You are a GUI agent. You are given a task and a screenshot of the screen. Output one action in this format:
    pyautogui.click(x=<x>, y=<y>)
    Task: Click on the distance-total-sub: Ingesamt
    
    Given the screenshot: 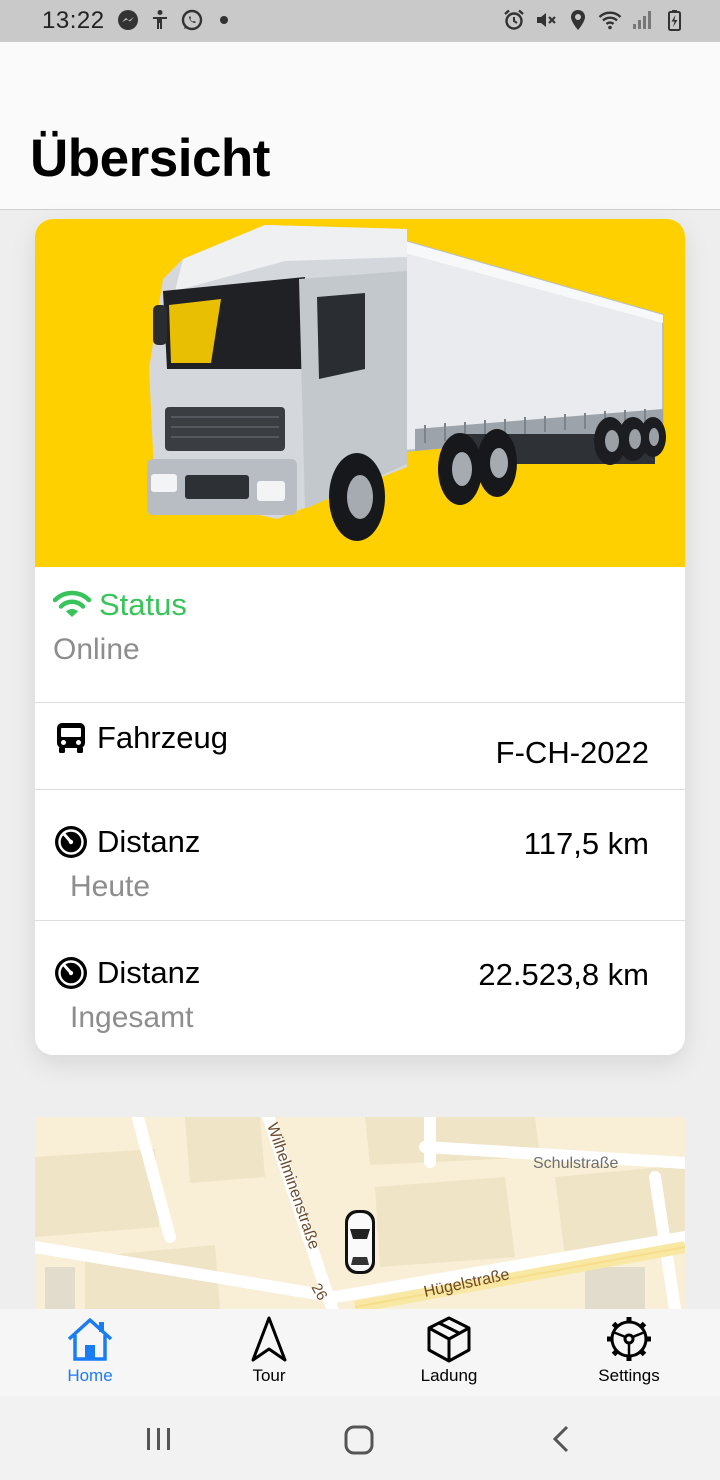 What is the action you would take?
    pyautogui.click(x=132, y=1017)
    